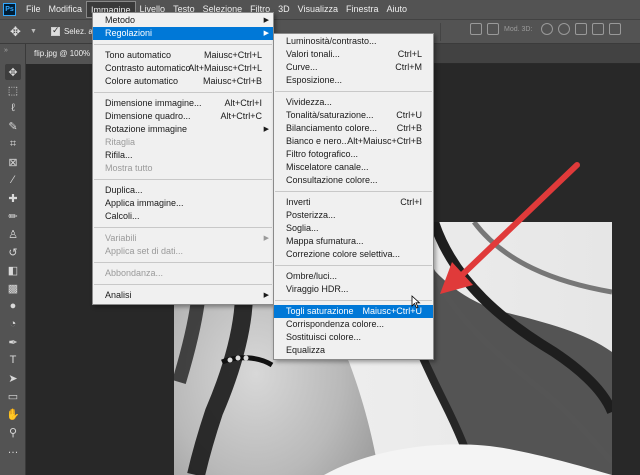 This screenshot has width=640, height=475. I want to click on menu-item-label: Colore automatico, so click(142, 81).